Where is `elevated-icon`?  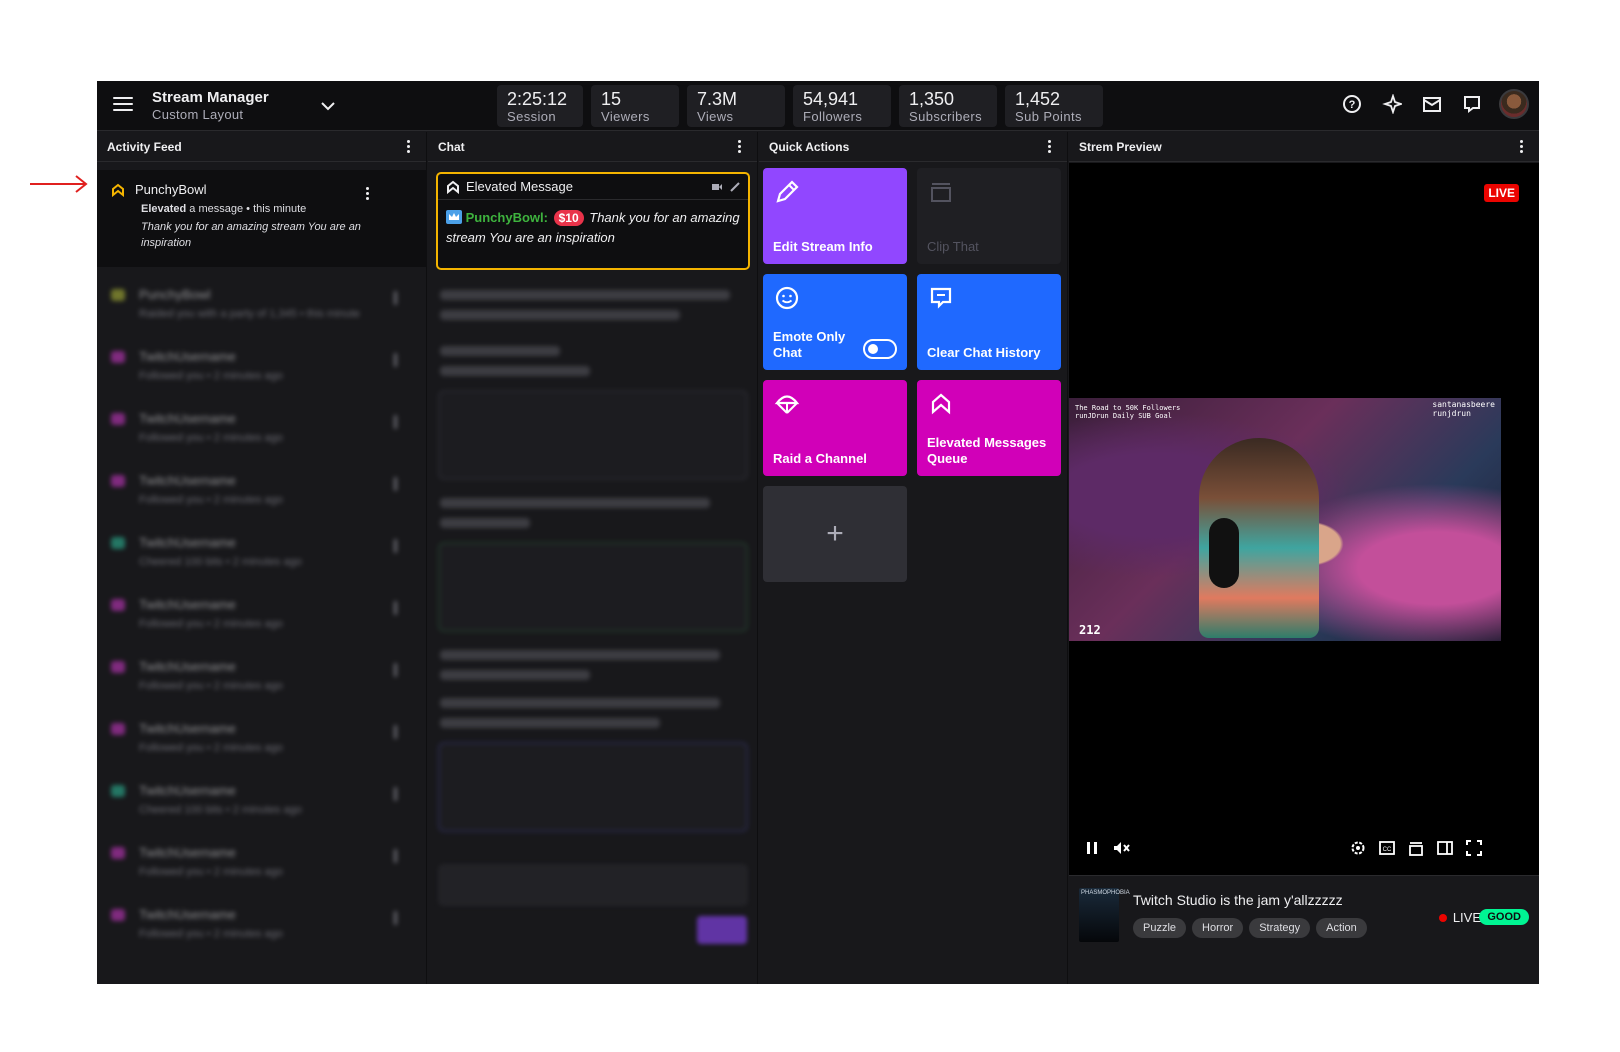
elevated-icon is located at coordinates (118, 190).